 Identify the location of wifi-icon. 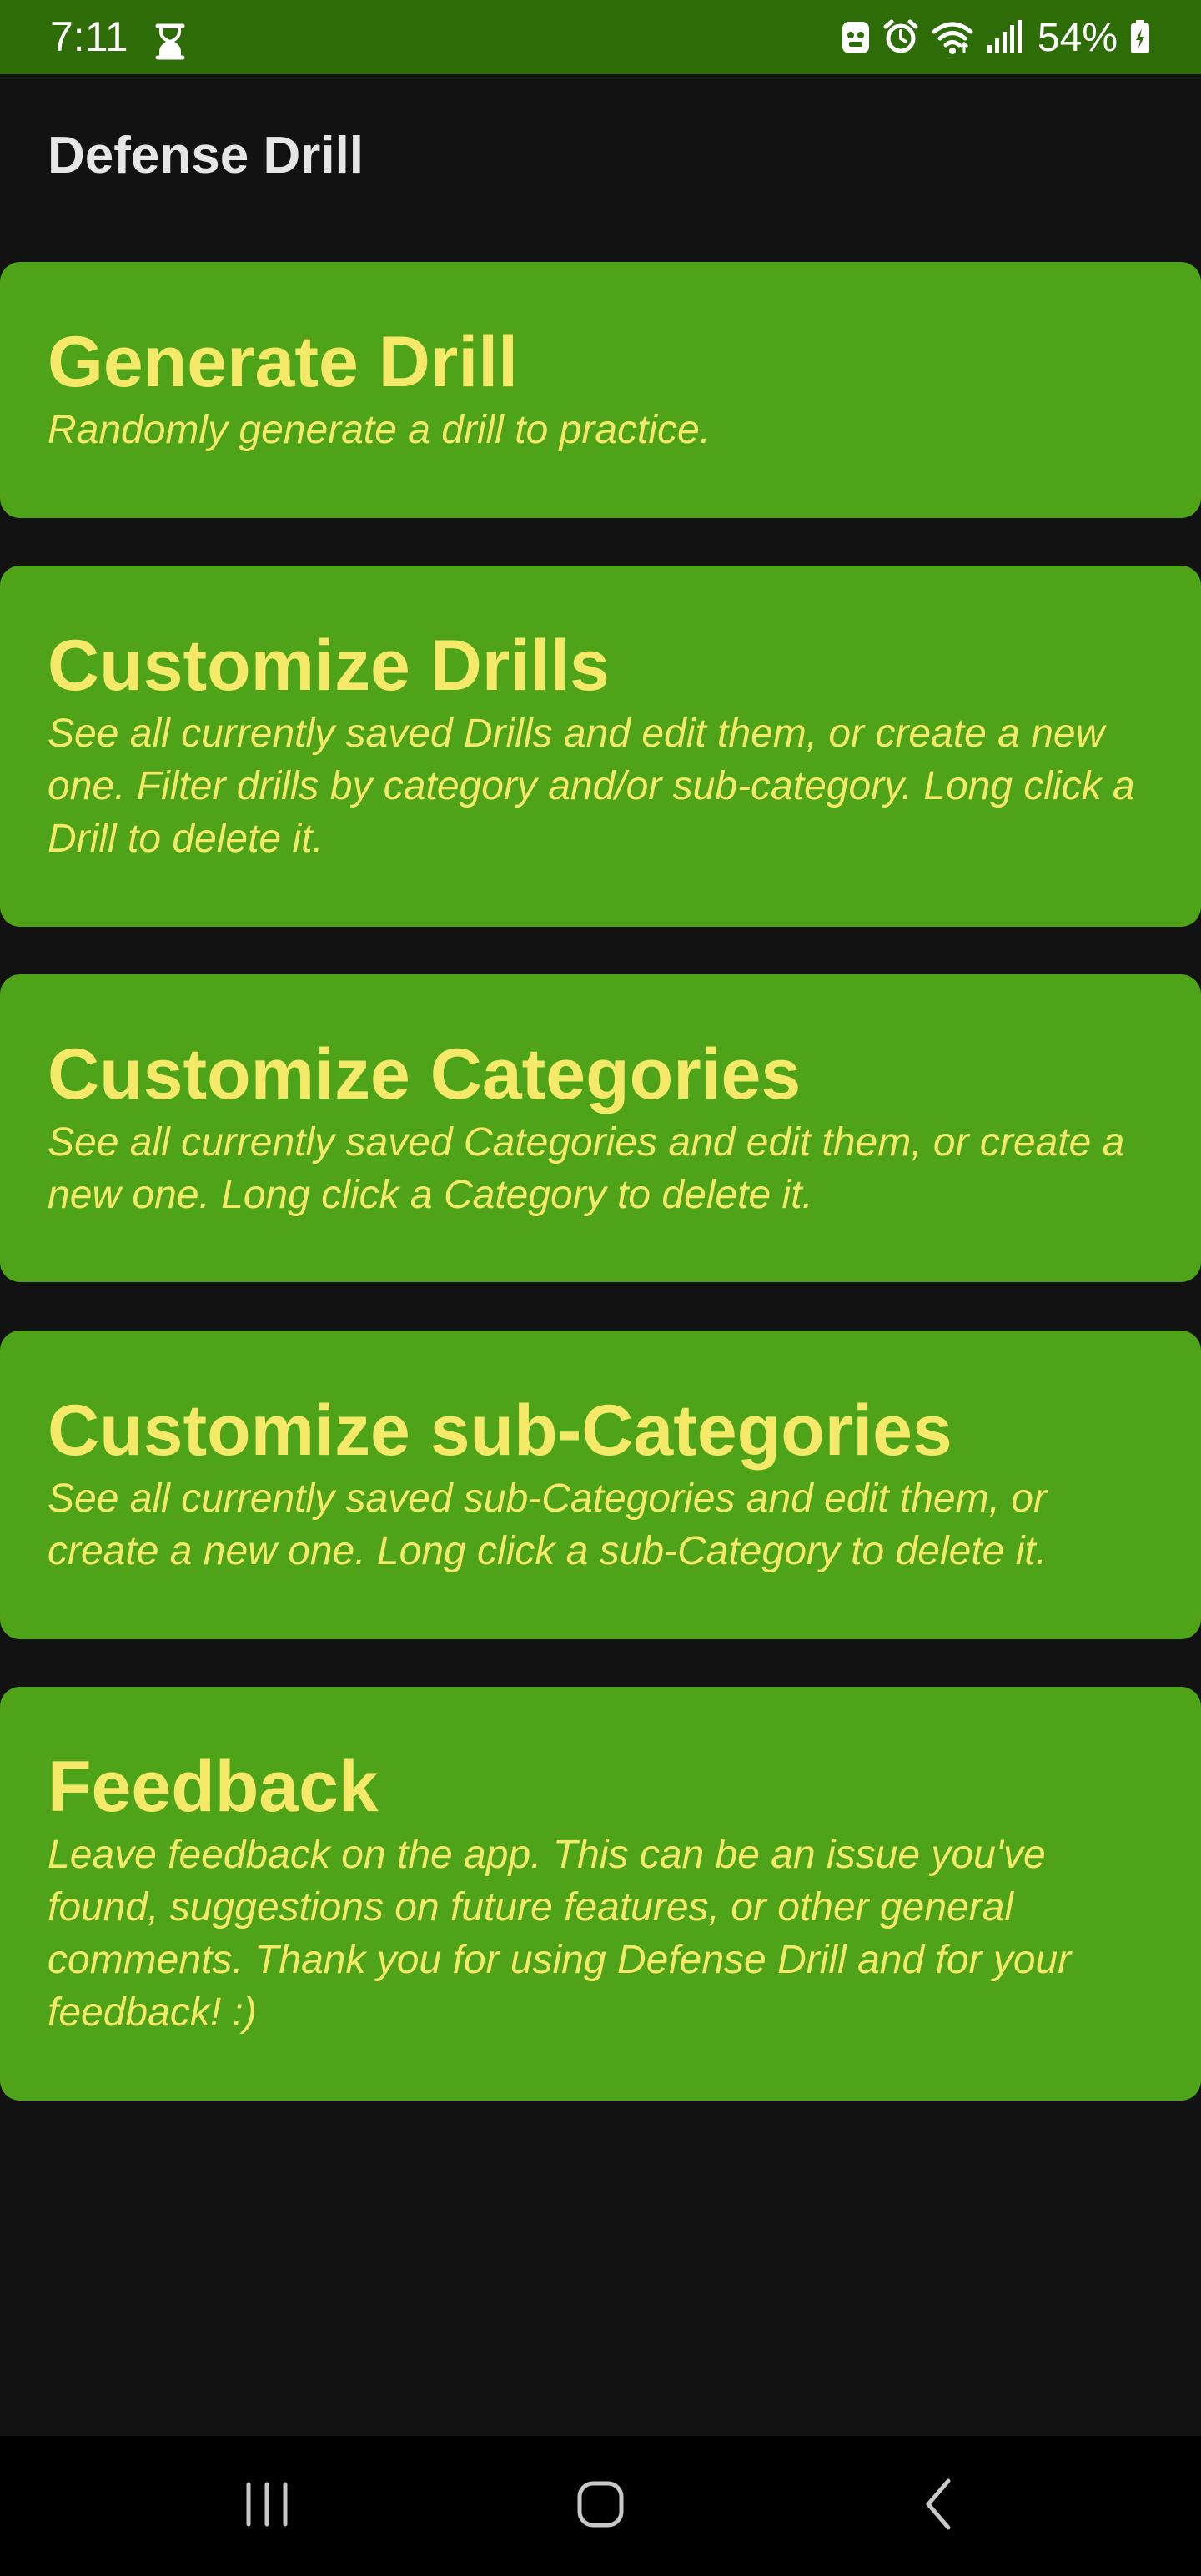
(953, 38).